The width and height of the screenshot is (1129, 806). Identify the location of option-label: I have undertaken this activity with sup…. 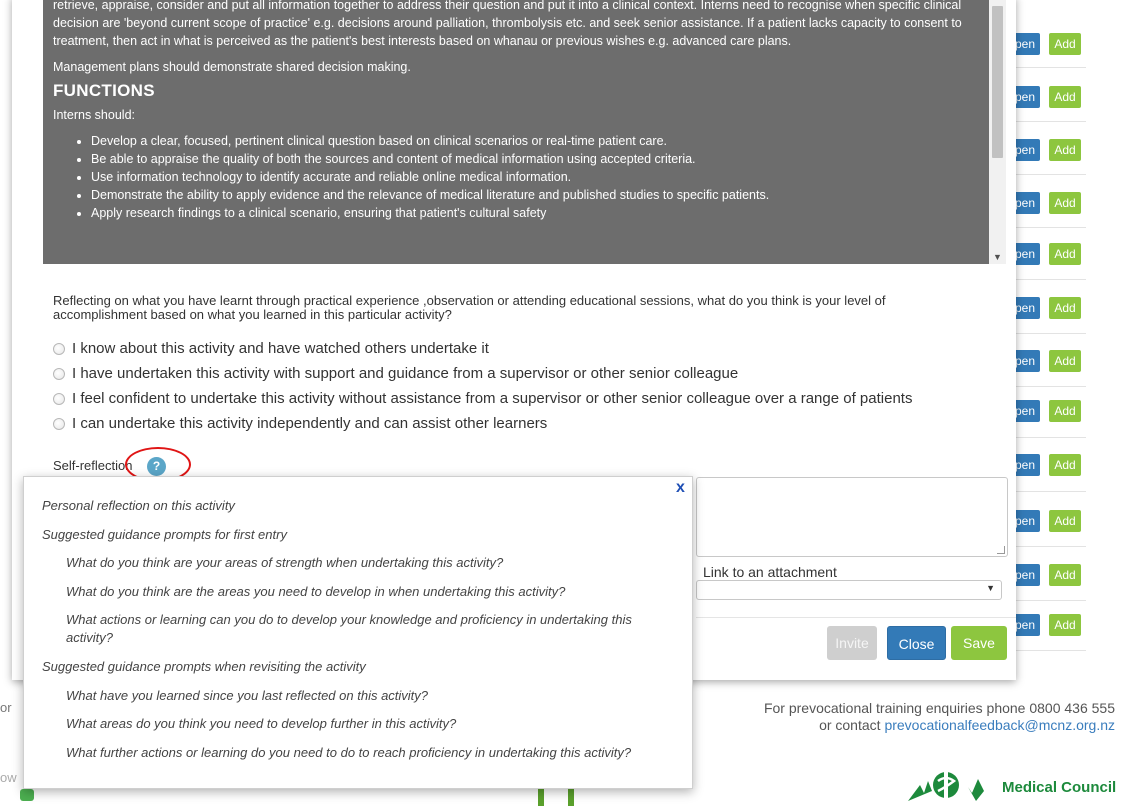
(405, 373).